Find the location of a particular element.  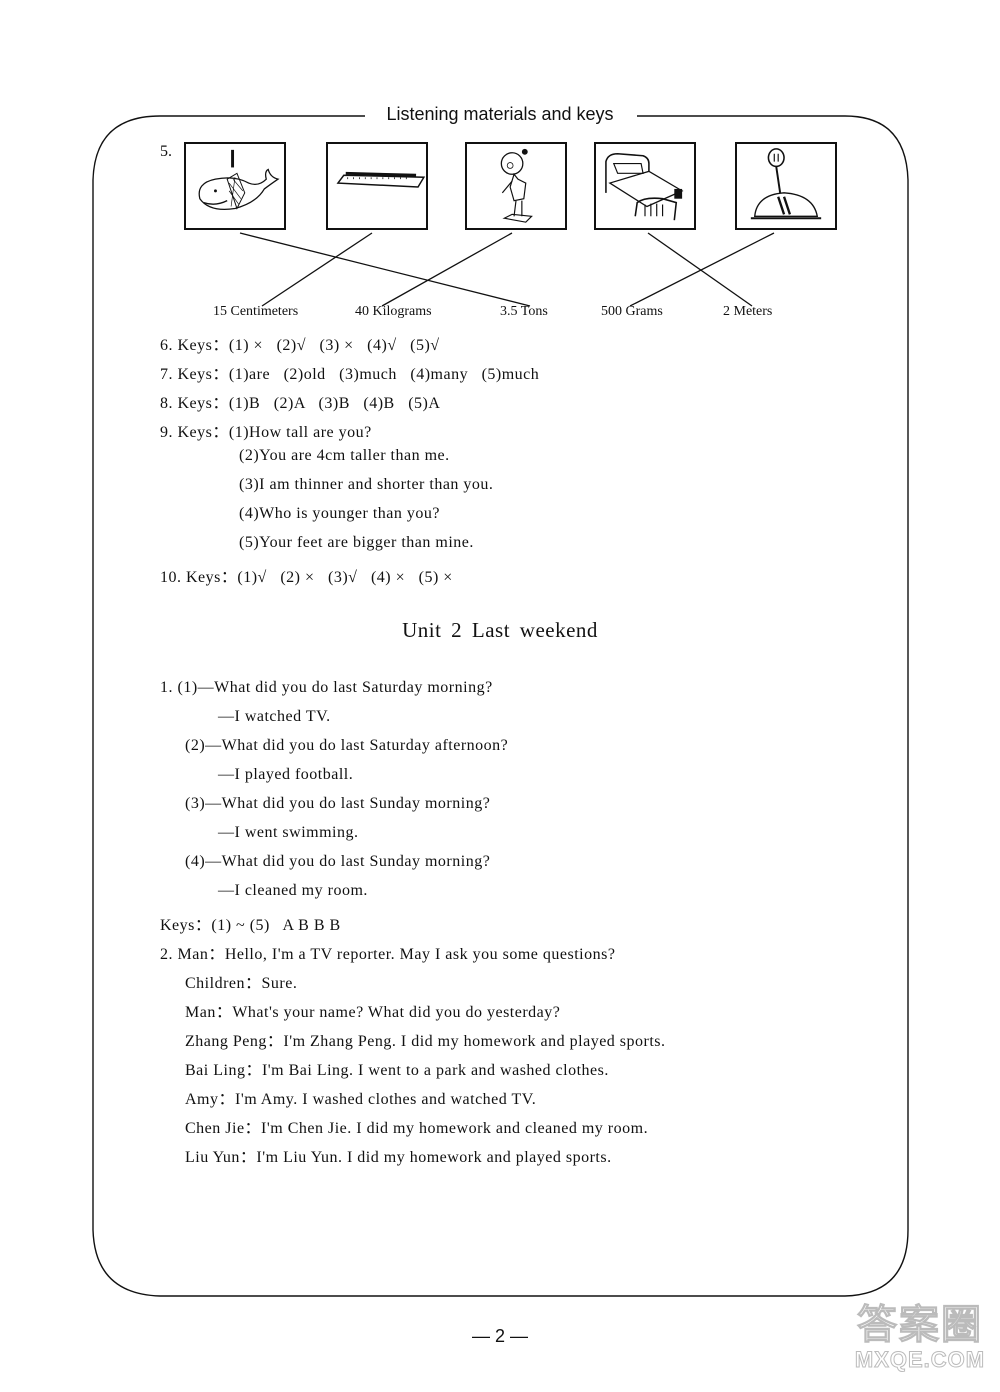

answer-key-6: 6. Keys：(1) × (2)√ (3) × (4)√ (5)√ is located at coordinates (300, 345).